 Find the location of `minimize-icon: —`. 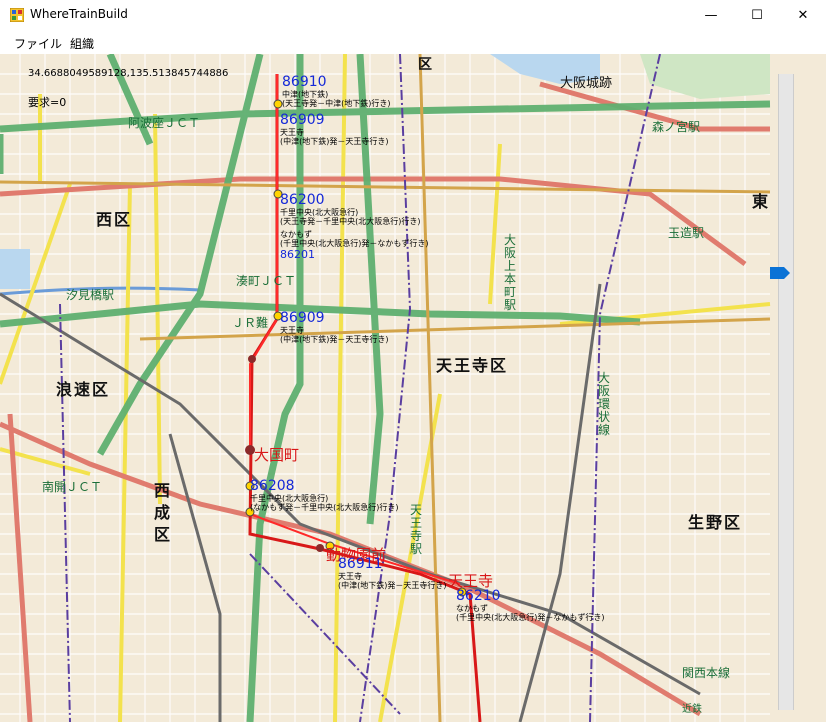

minimize-icon: — is located at coordinates (711, 15).